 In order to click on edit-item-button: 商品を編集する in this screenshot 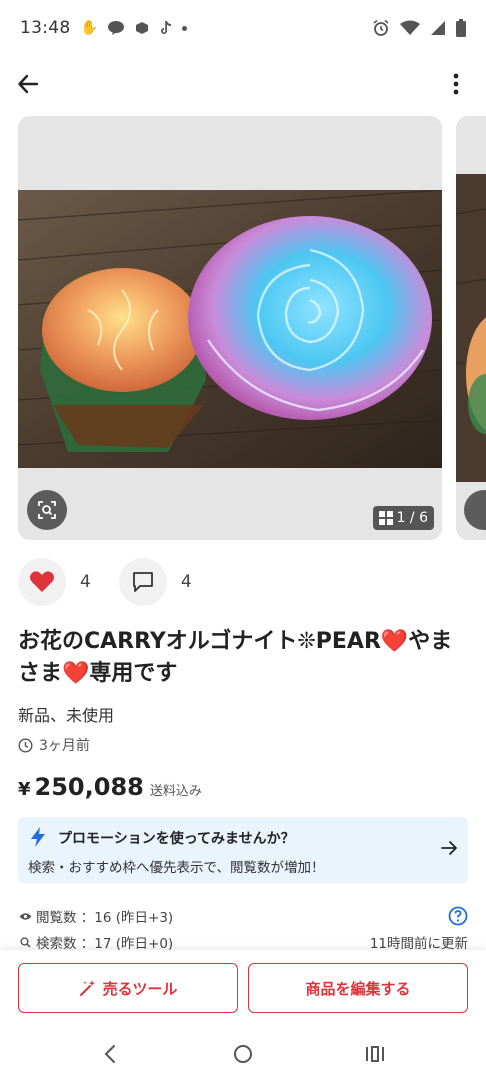, I will do `click(358, 988)`.